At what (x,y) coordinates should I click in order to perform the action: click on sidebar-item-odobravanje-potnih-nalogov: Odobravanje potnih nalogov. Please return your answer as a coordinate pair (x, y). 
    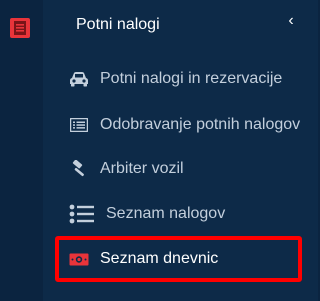
    Looking at the image, I should click on (180, 125).